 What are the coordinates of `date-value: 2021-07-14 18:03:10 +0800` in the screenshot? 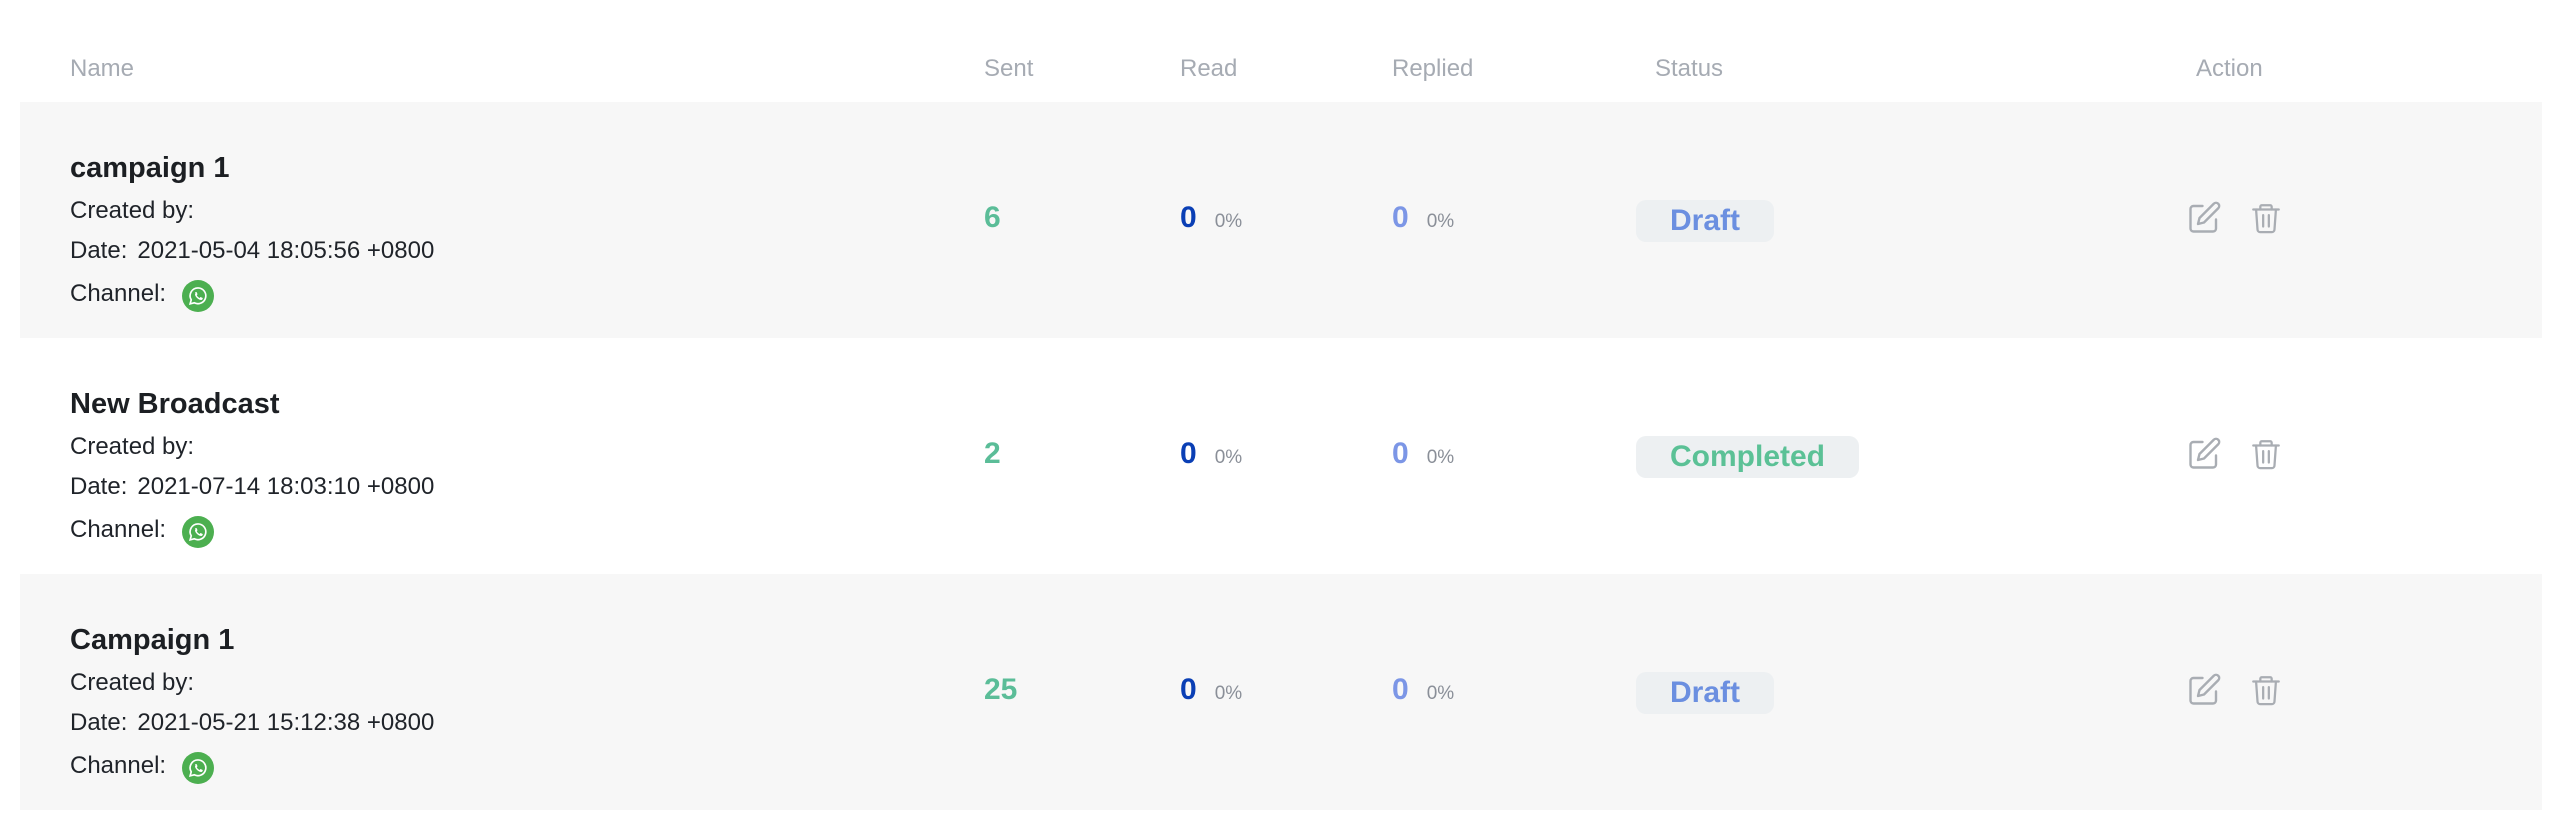 It's located at (286, 486).